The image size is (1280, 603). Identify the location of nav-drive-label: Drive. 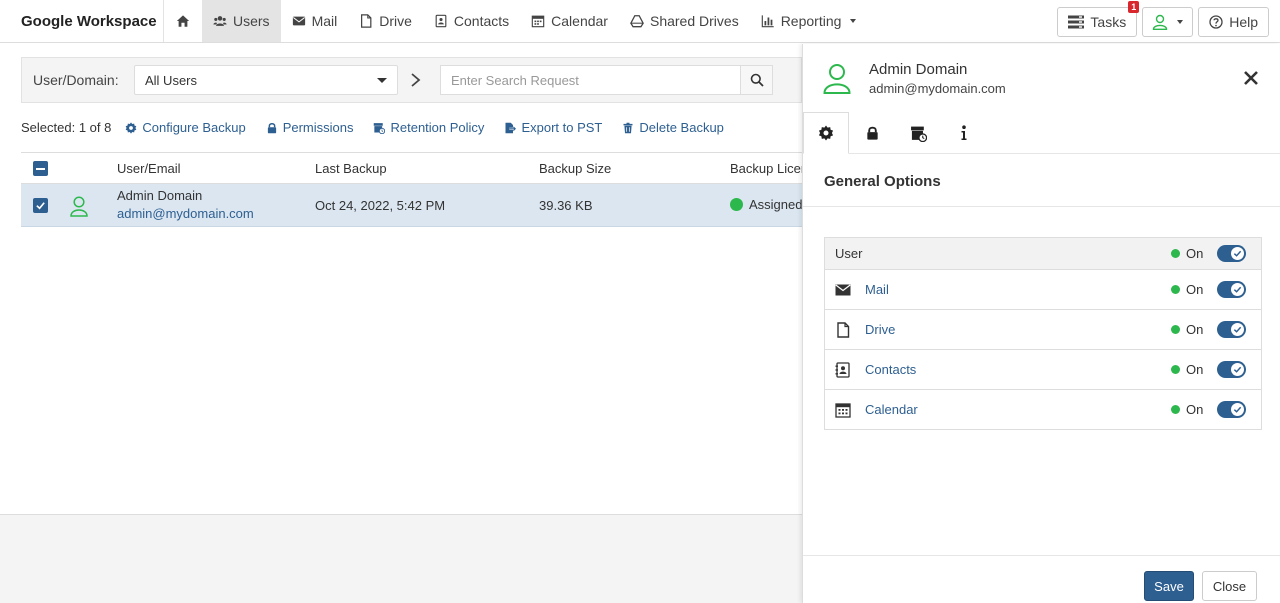
(395, 21).